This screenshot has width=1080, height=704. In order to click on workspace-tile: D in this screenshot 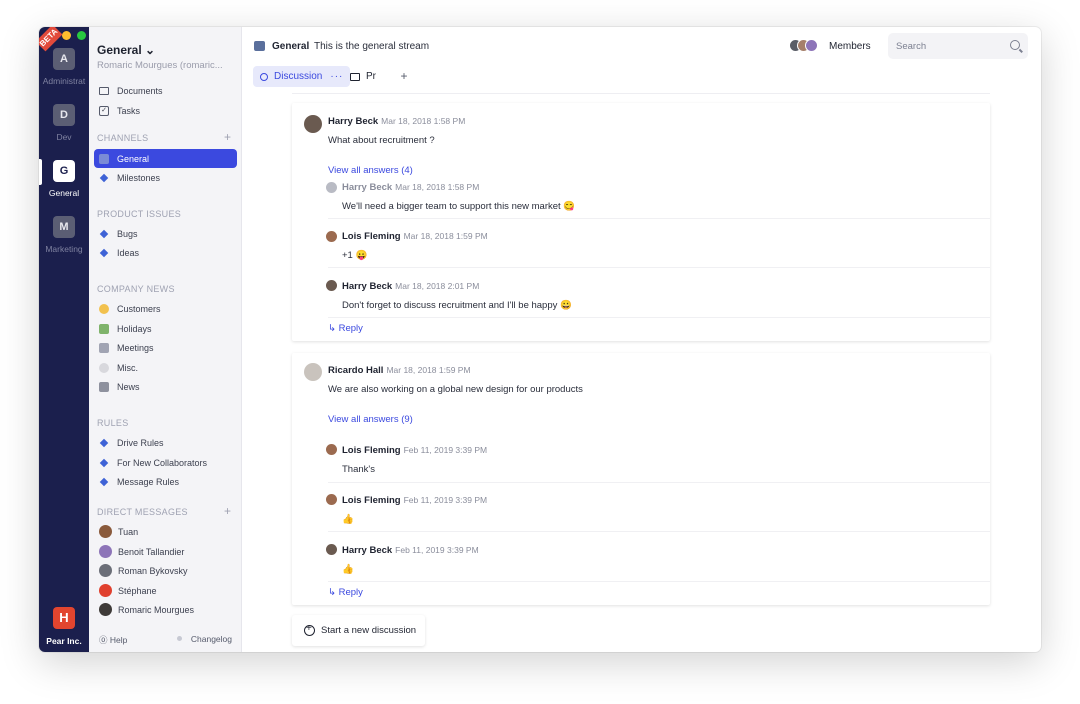, I will do `click(64, 115)`.